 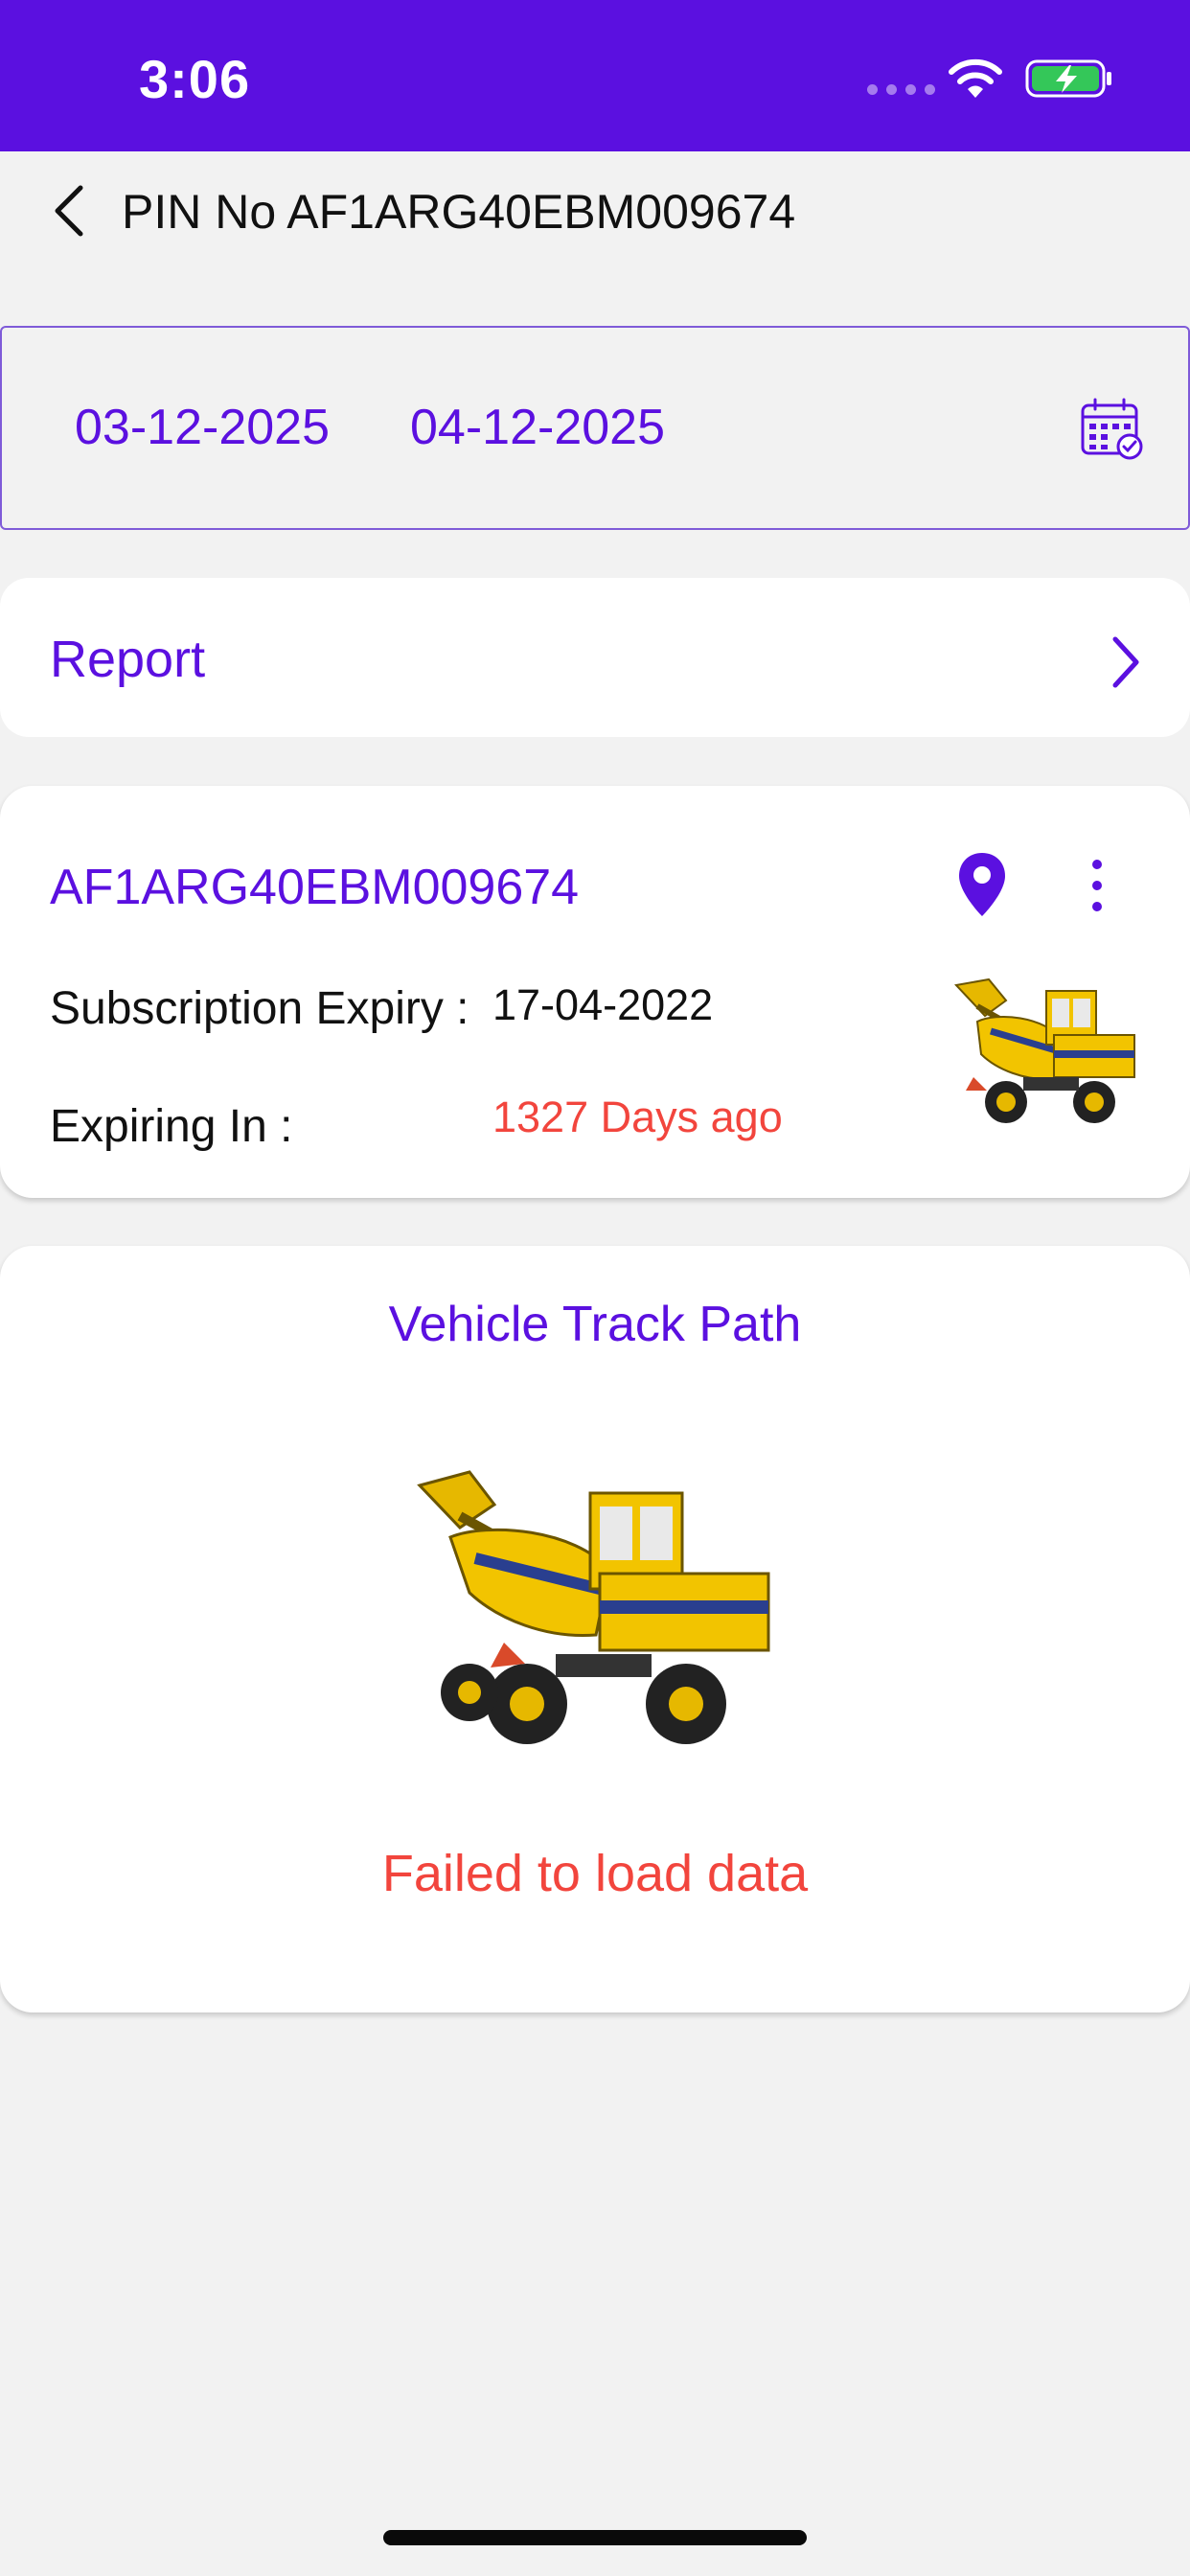 What do you see at coordinates (195, 79) in the screenshot?
I see `status-time: 3:06` at bounding box center [195, 79].